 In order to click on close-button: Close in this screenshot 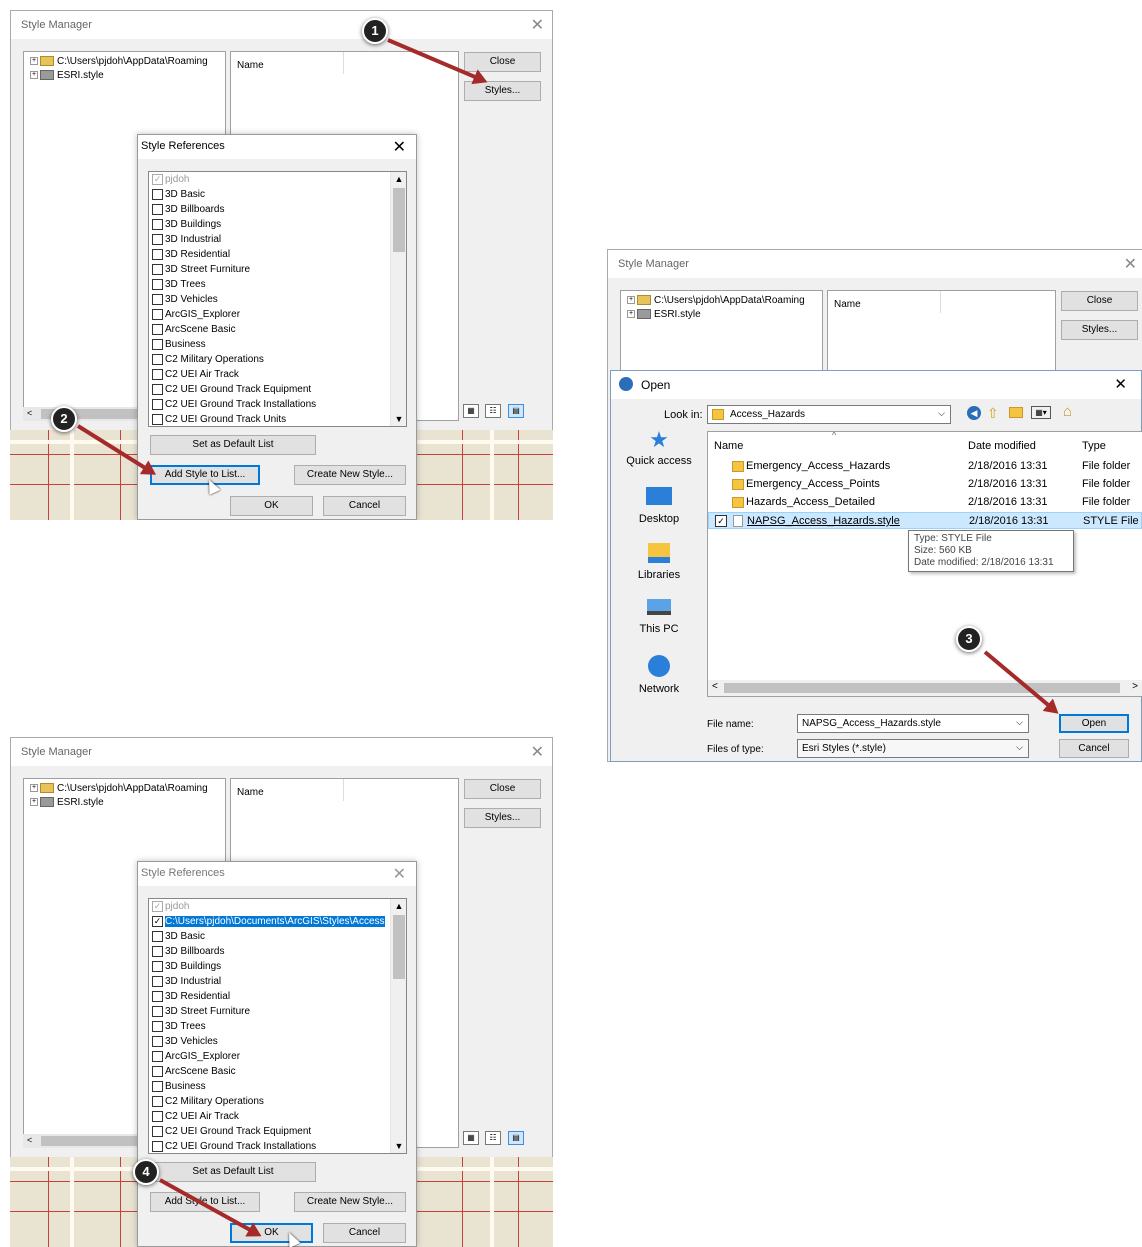, I will do `click(502, 62)`.